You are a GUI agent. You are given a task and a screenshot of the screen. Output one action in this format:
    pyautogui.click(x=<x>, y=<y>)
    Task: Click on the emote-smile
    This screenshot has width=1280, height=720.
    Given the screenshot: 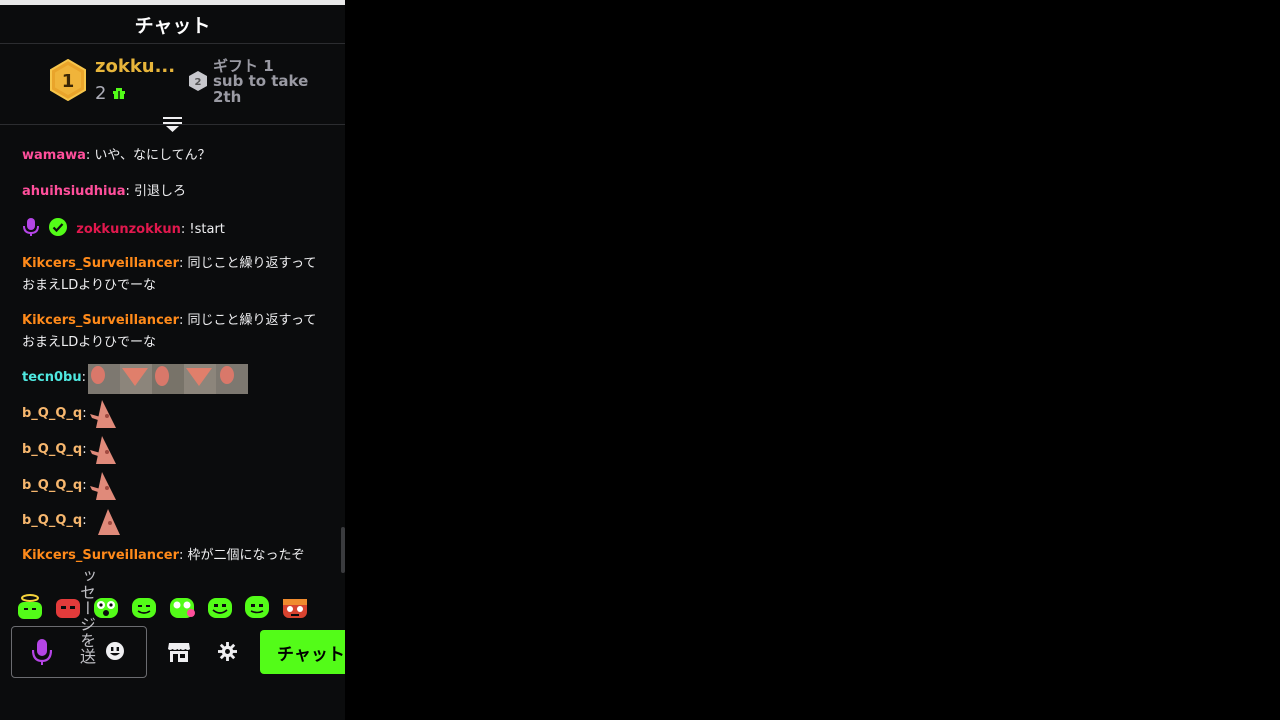 What is the action you would take?
    pyautogui.click(x=144, y=607)
    